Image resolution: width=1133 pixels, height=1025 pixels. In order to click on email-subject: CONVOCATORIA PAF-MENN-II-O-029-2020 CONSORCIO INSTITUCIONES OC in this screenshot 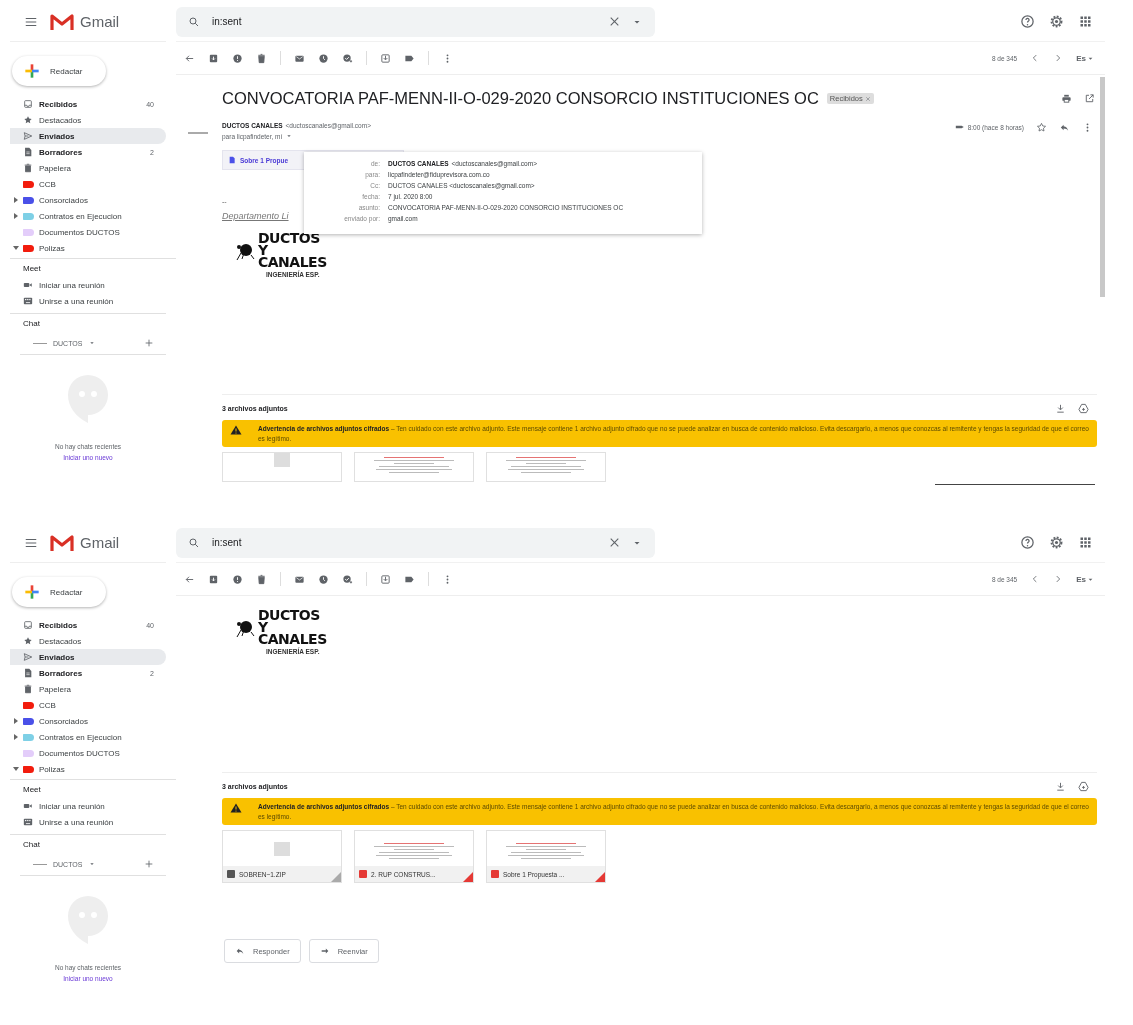, I will do `click(520, 98)`.